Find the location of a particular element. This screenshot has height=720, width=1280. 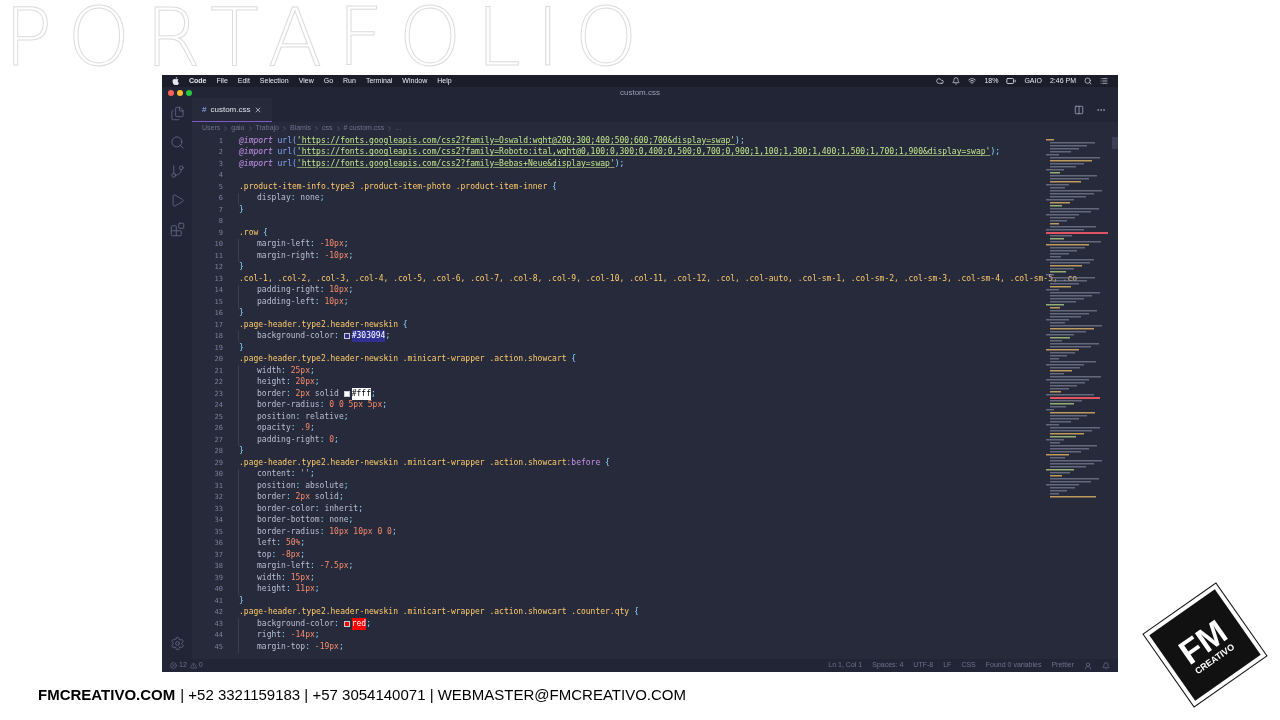

code-token: position is located at coordinates (276, 485).